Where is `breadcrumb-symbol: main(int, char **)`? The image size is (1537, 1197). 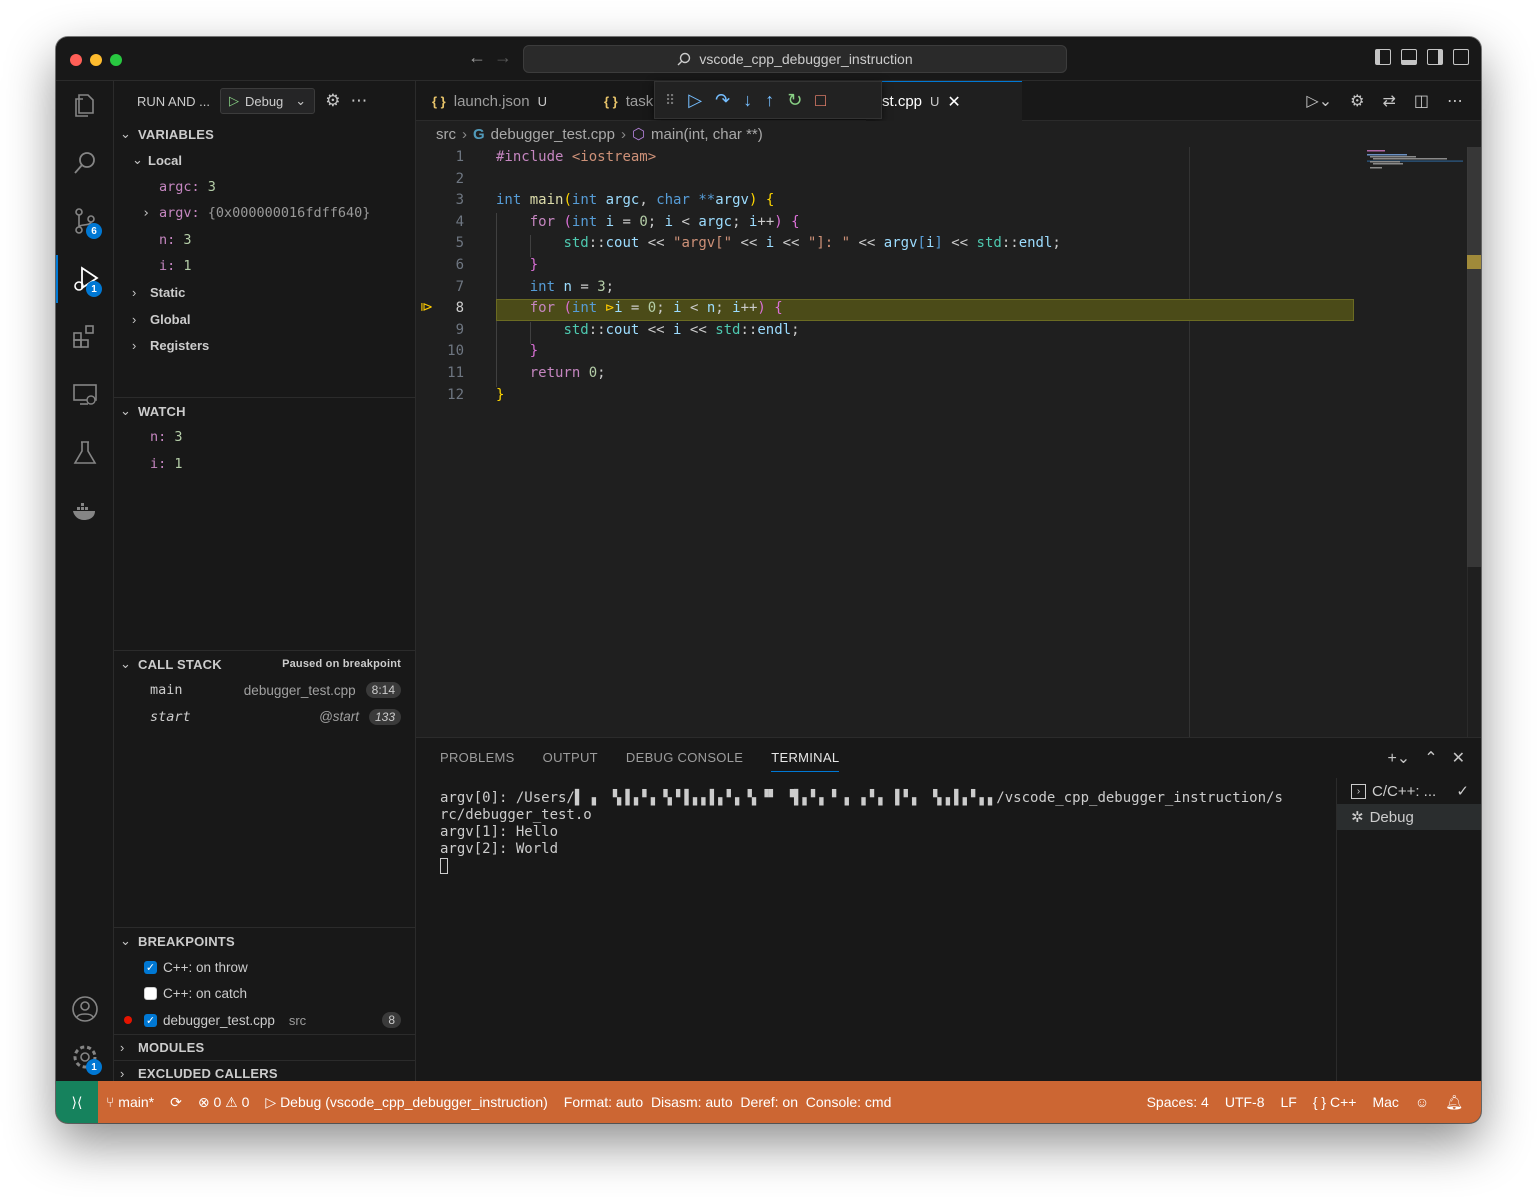 breadcrumb-symbol: main(int, char **) is located at coordinates (707, 134).